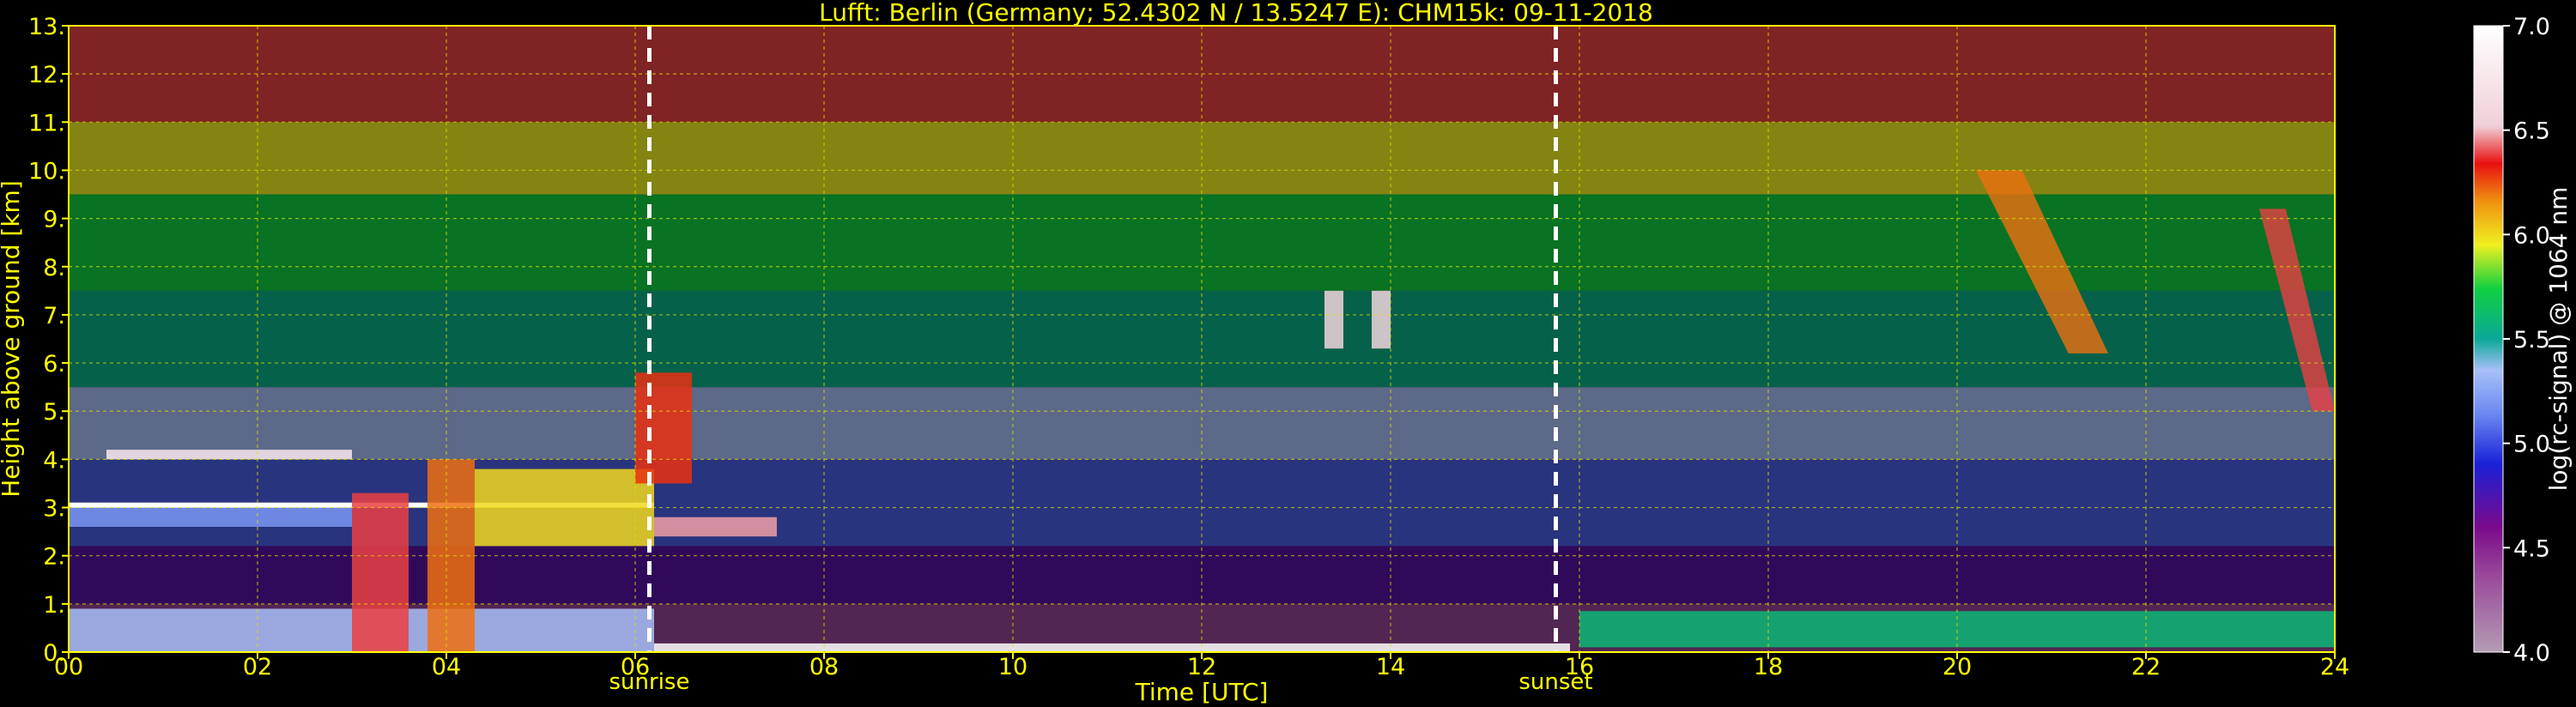 The image size is (2576, 707). What do you see at coordinates (2334, 667) in the screenshot?
I see `x-tick-label: 24` at bounding box center [2334, 667].